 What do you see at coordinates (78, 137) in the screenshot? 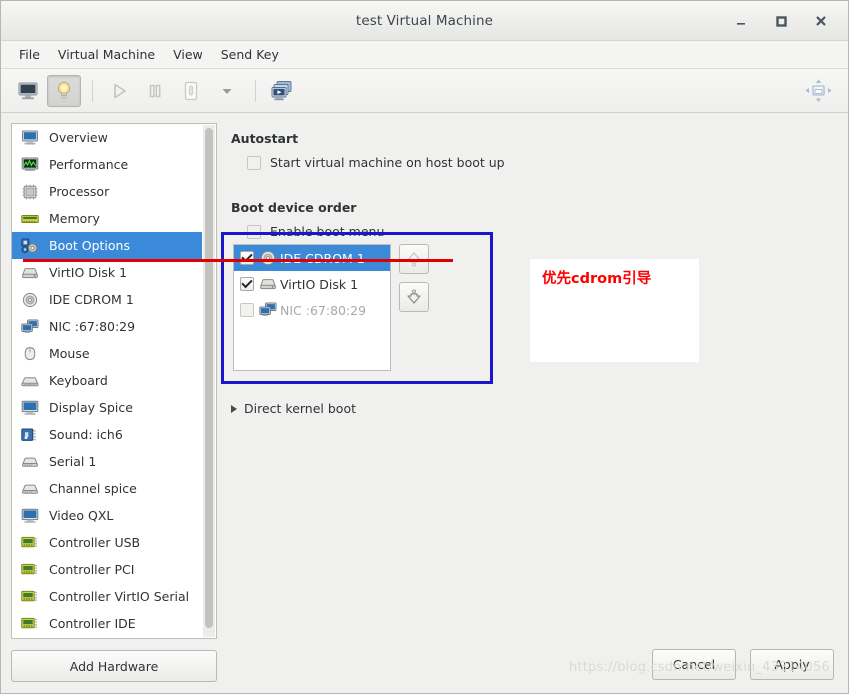
I see `sidebar-item-label: Overview` at bounding box center [78, 137].